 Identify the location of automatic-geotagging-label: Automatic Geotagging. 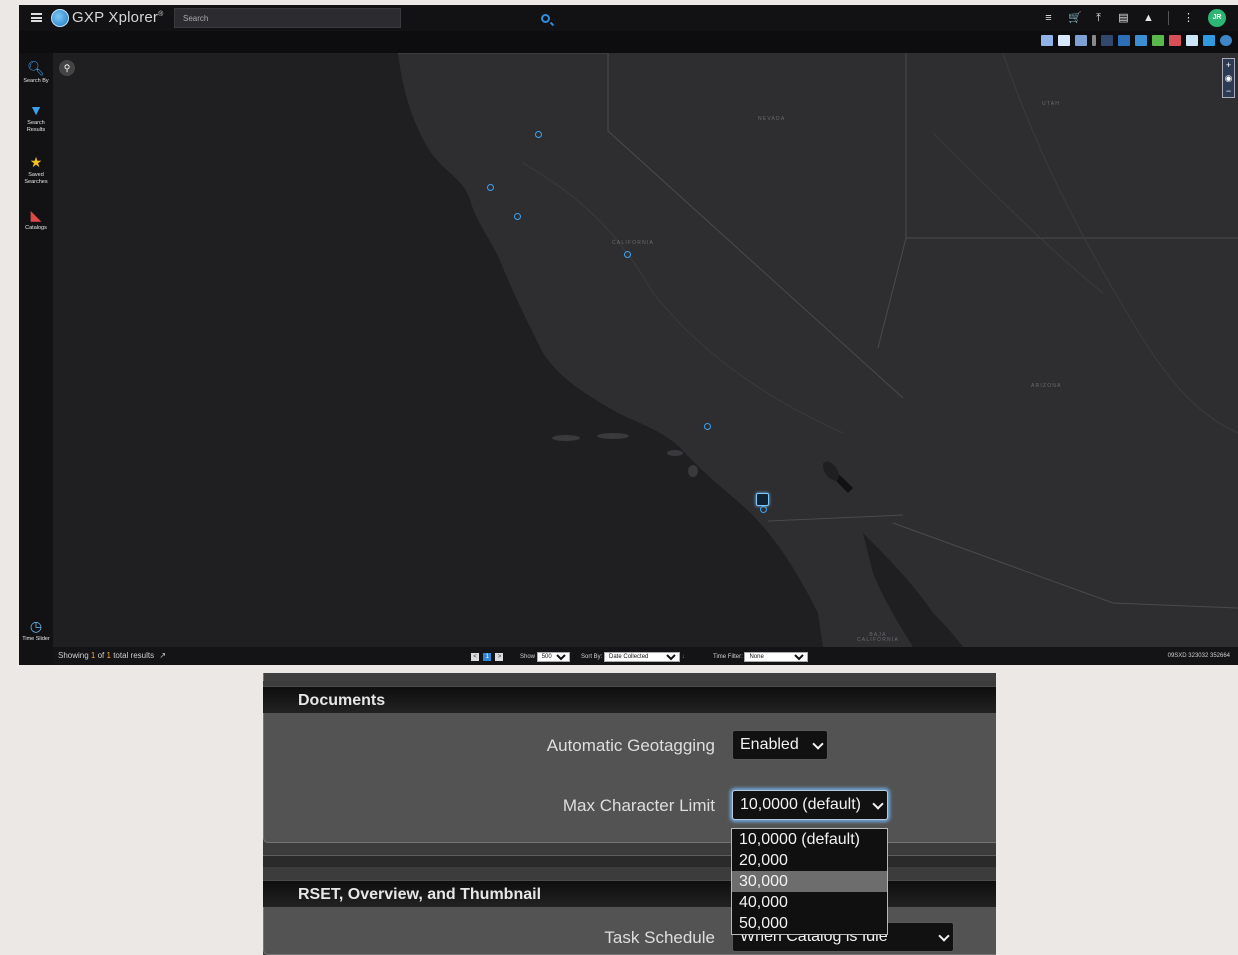
(630, 745).